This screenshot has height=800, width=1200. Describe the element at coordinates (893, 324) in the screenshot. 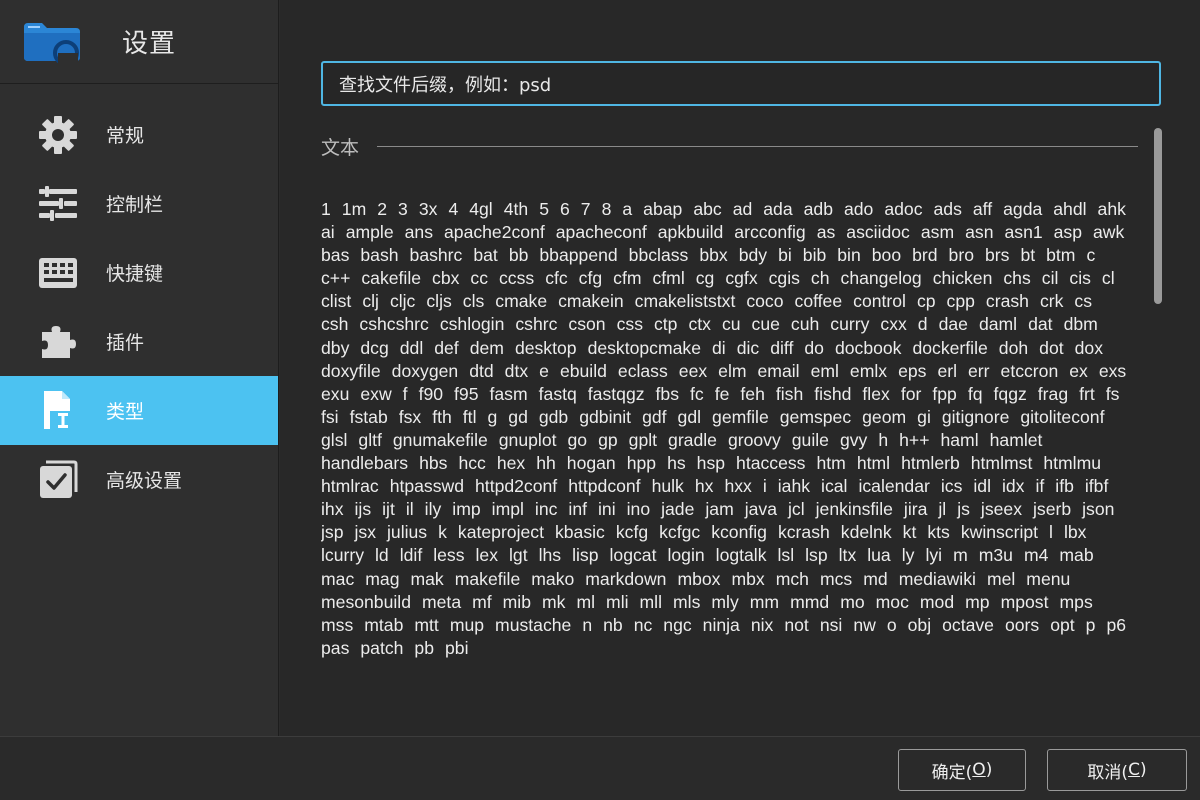

I see `type-item: cxx` at that location.